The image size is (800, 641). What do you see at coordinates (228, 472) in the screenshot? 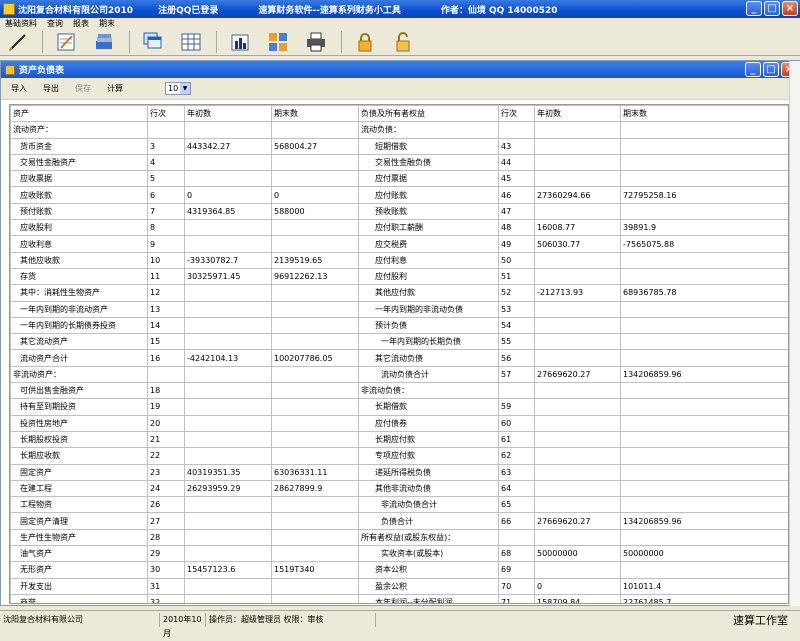
I see `table-cell: 40319351.35` at bounding box center [228, 472].